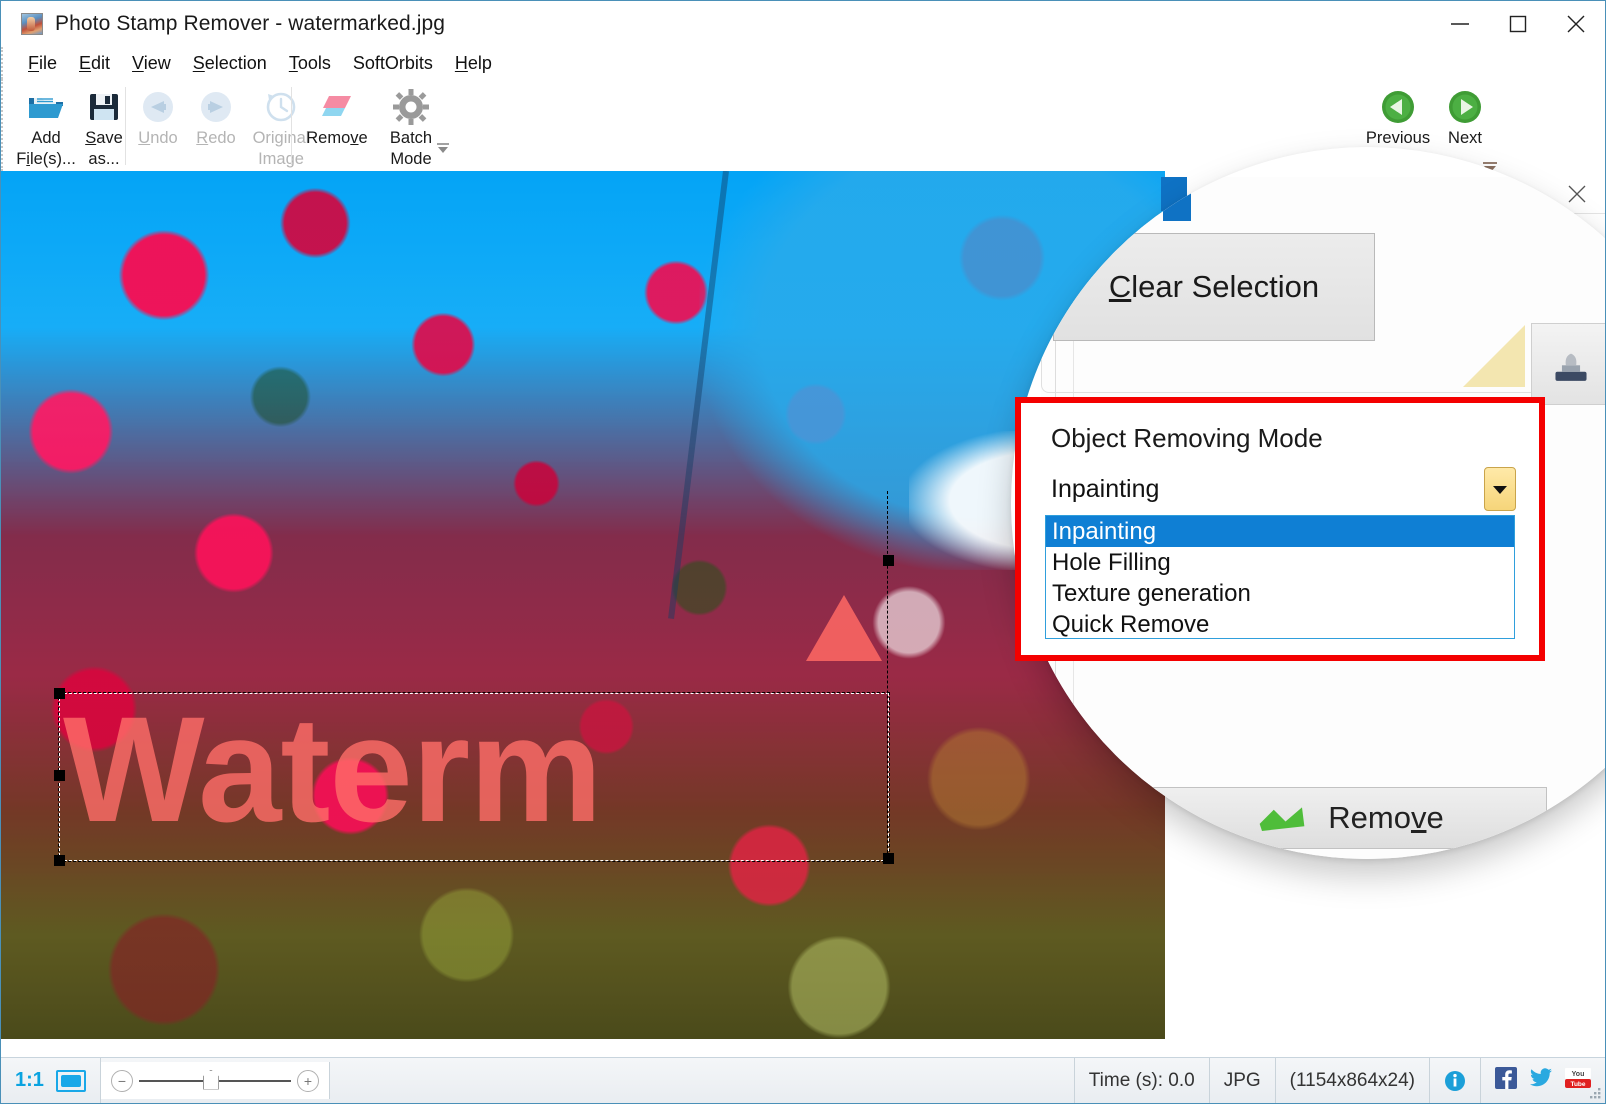 The height and width of the screenshot is (1104, 1606). Describe the element at coordinates (888, 858) in the screenshot. I see `marquee-handle-se` at that location.